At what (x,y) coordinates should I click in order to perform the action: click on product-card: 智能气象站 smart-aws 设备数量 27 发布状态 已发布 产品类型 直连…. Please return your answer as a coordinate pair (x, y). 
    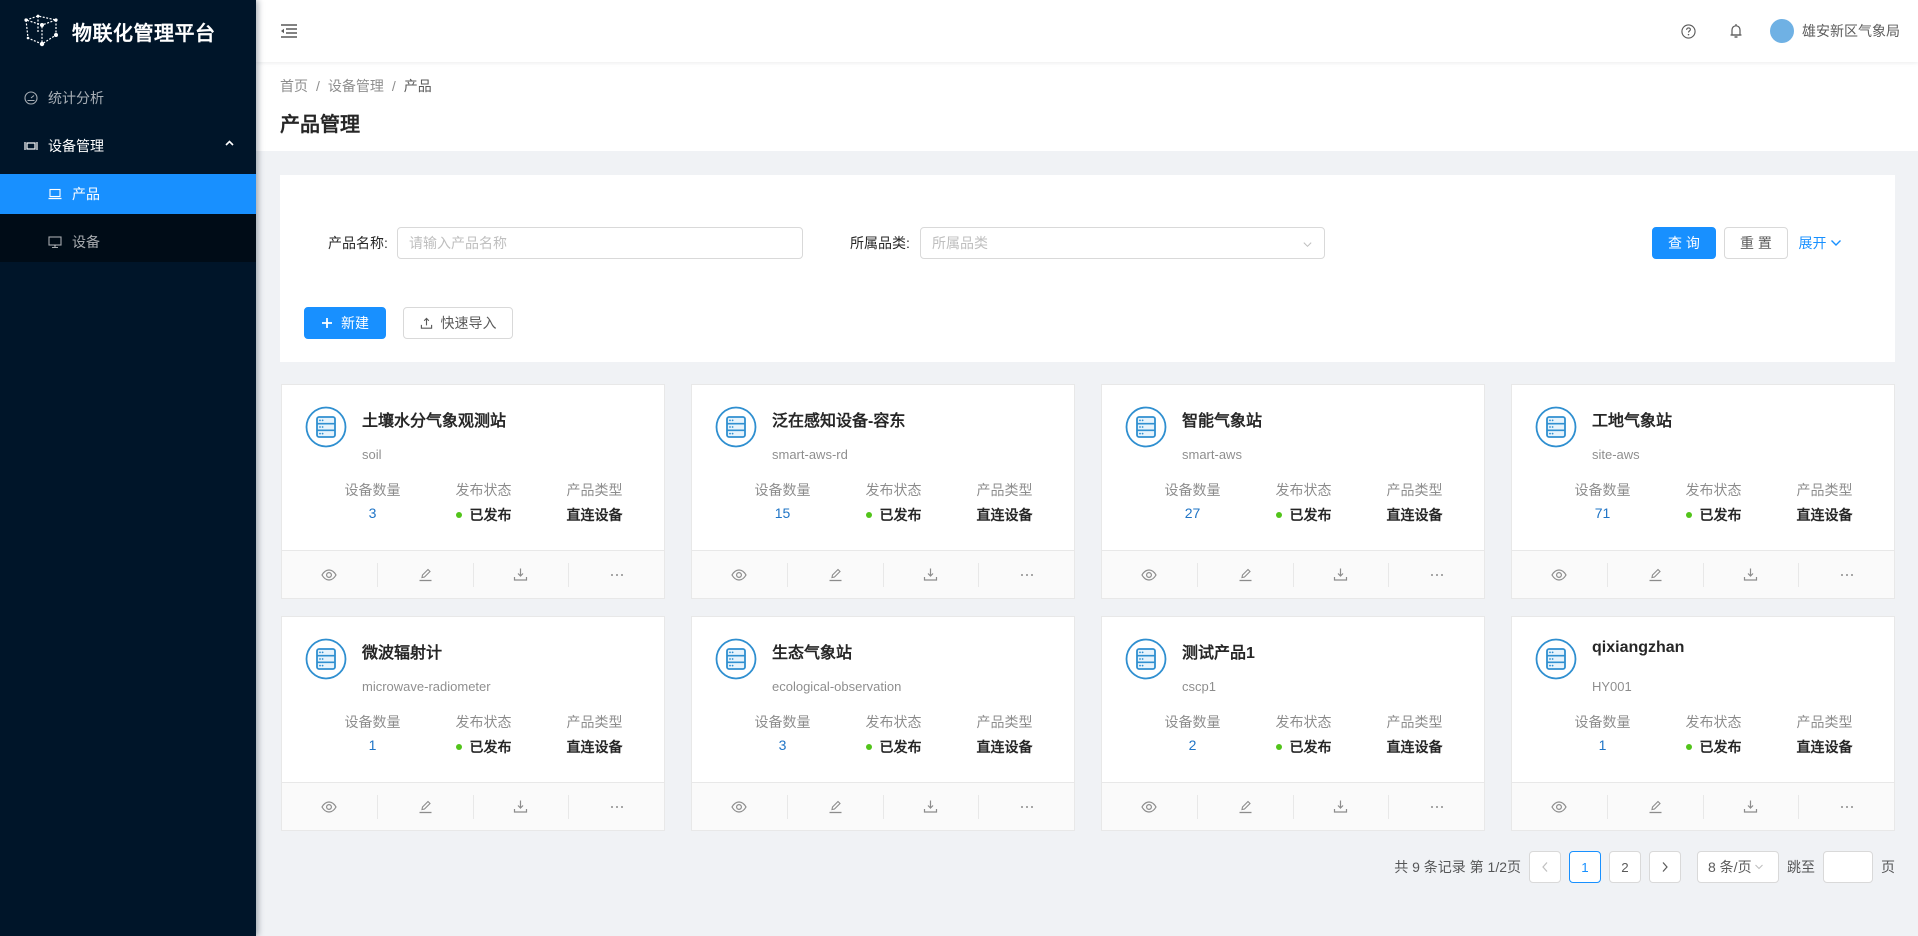
    Looking at the image, I should click on (1293, 491).